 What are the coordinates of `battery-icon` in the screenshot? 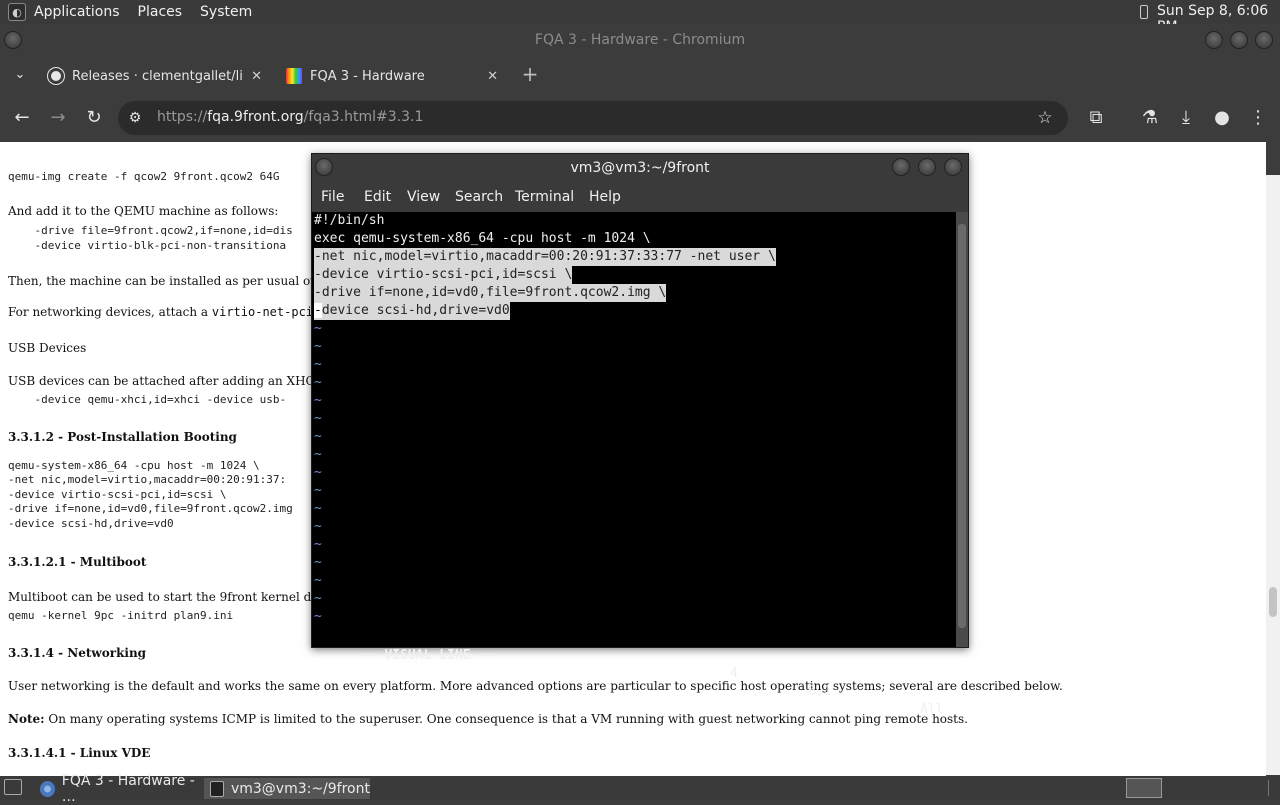 It's located at (1144, 12).